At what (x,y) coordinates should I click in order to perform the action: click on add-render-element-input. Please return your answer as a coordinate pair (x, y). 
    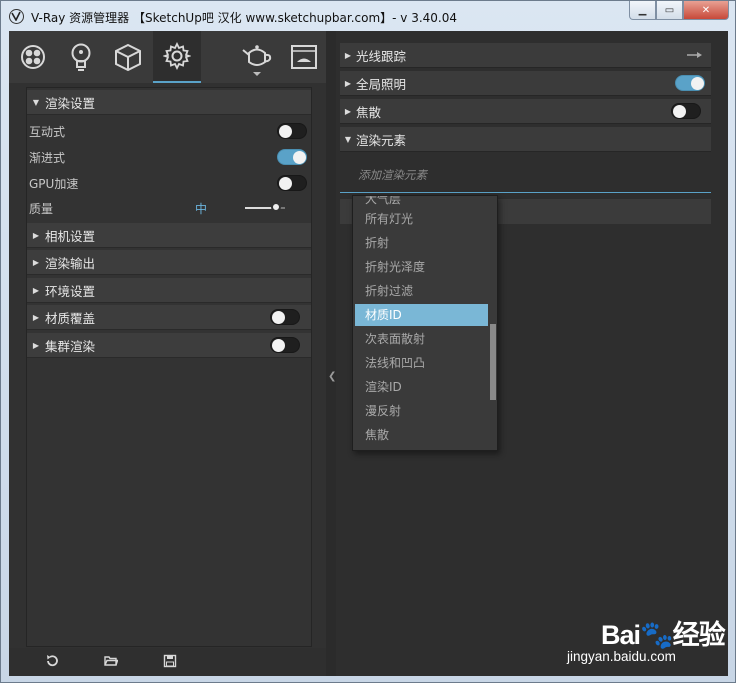
    Looking at the image, I should click on (523, 175).